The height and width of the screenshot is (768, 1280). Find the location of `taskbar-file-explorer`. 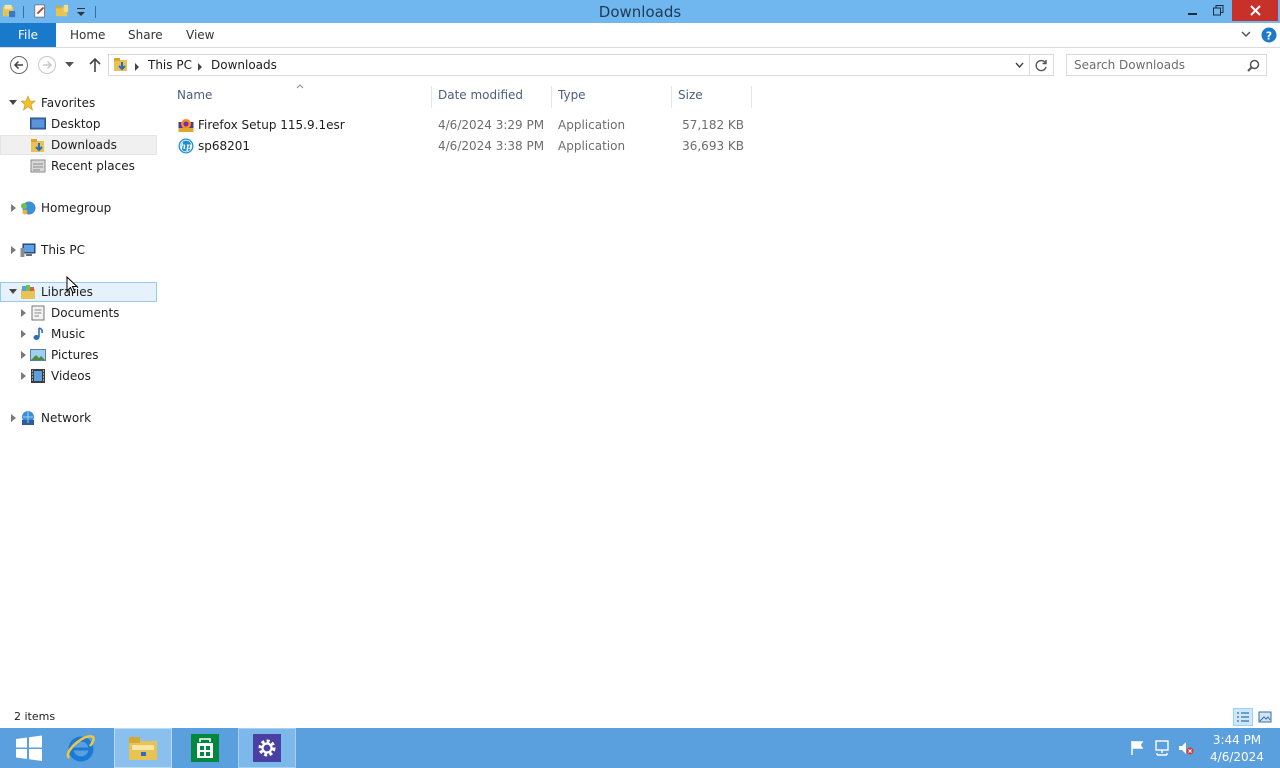

taskbar-file-explorer is located at coordinates (143, 748).